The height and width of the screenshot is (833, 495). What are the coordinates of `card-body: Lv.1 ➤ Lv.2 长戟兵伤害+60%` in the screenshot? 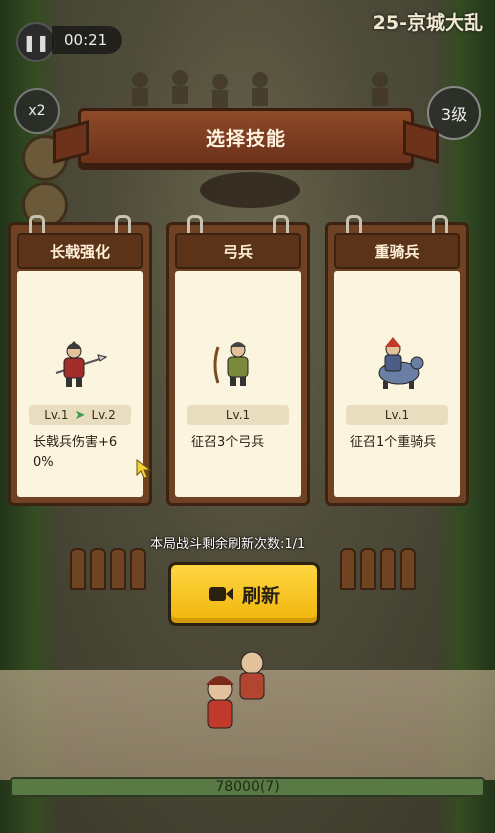 It's located at (84, 384).